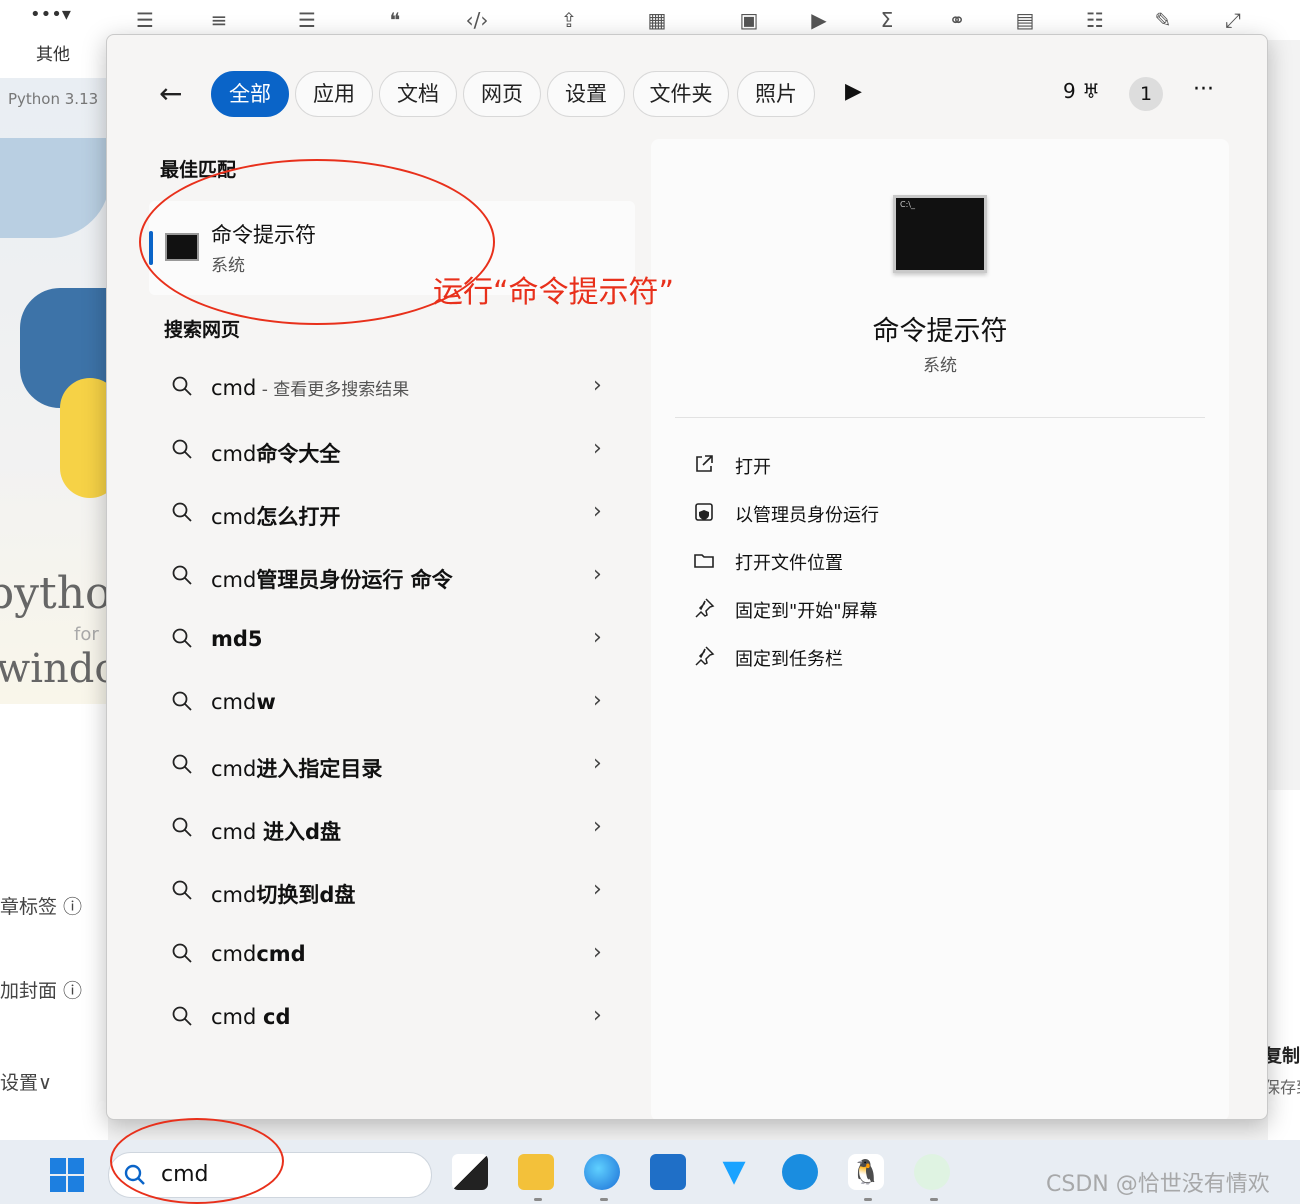 The height and width of the screenshot is (1204, 1300). Describe the element at coordinates (1203, 89) in the screenshot. I see `more-options-icon: ···` at that location.